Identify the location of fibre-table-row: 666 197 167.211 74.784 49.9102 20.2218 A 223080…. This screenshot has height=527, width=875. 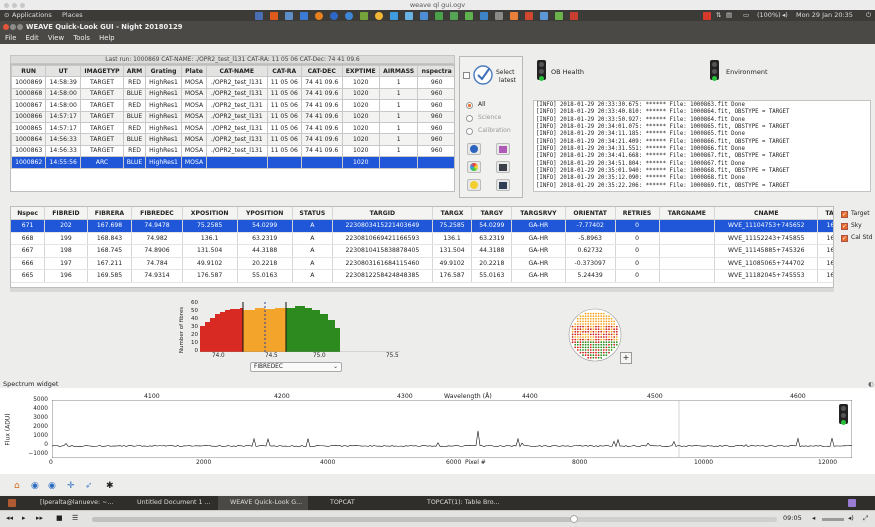
(422, 263).